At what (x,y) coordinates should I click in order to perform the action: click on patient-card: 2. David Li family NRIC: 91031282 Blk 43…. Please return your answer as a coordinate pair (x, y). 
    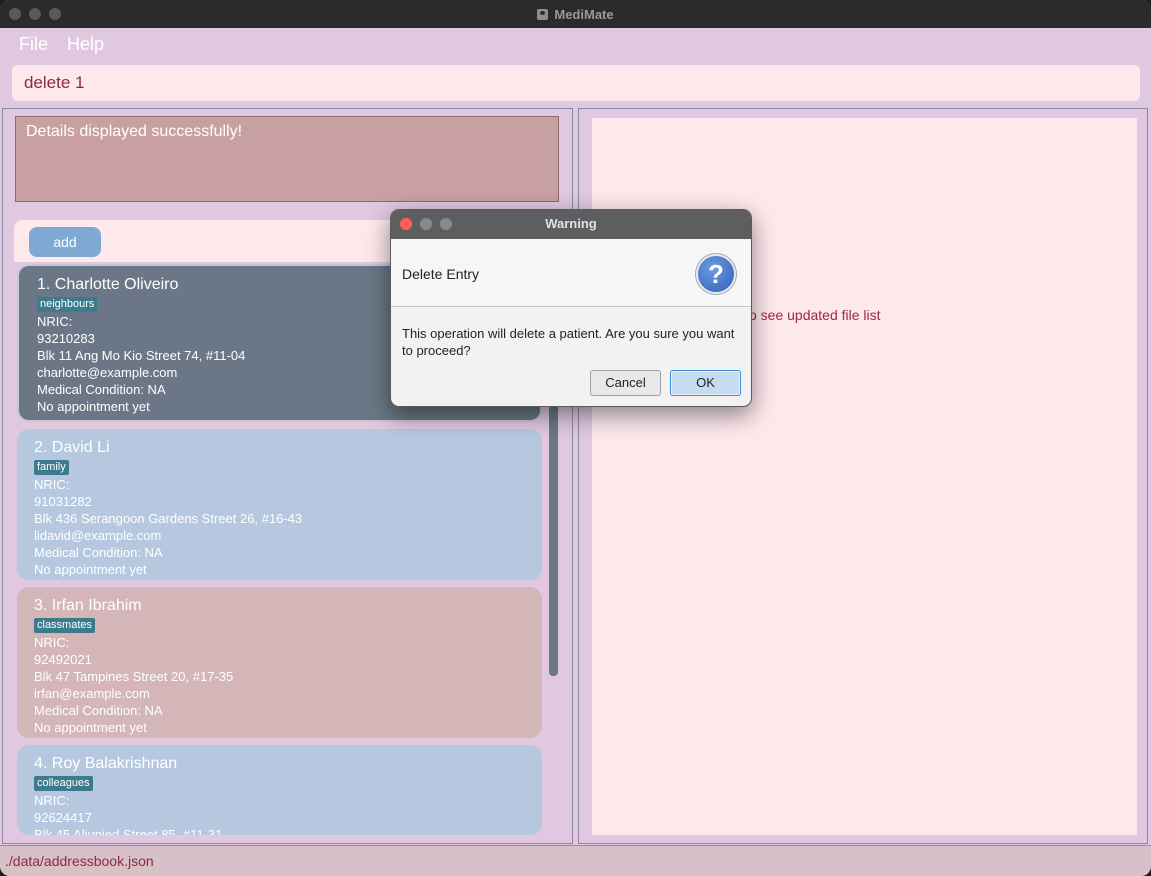
    Looking at the image, I should click on (279, 504).